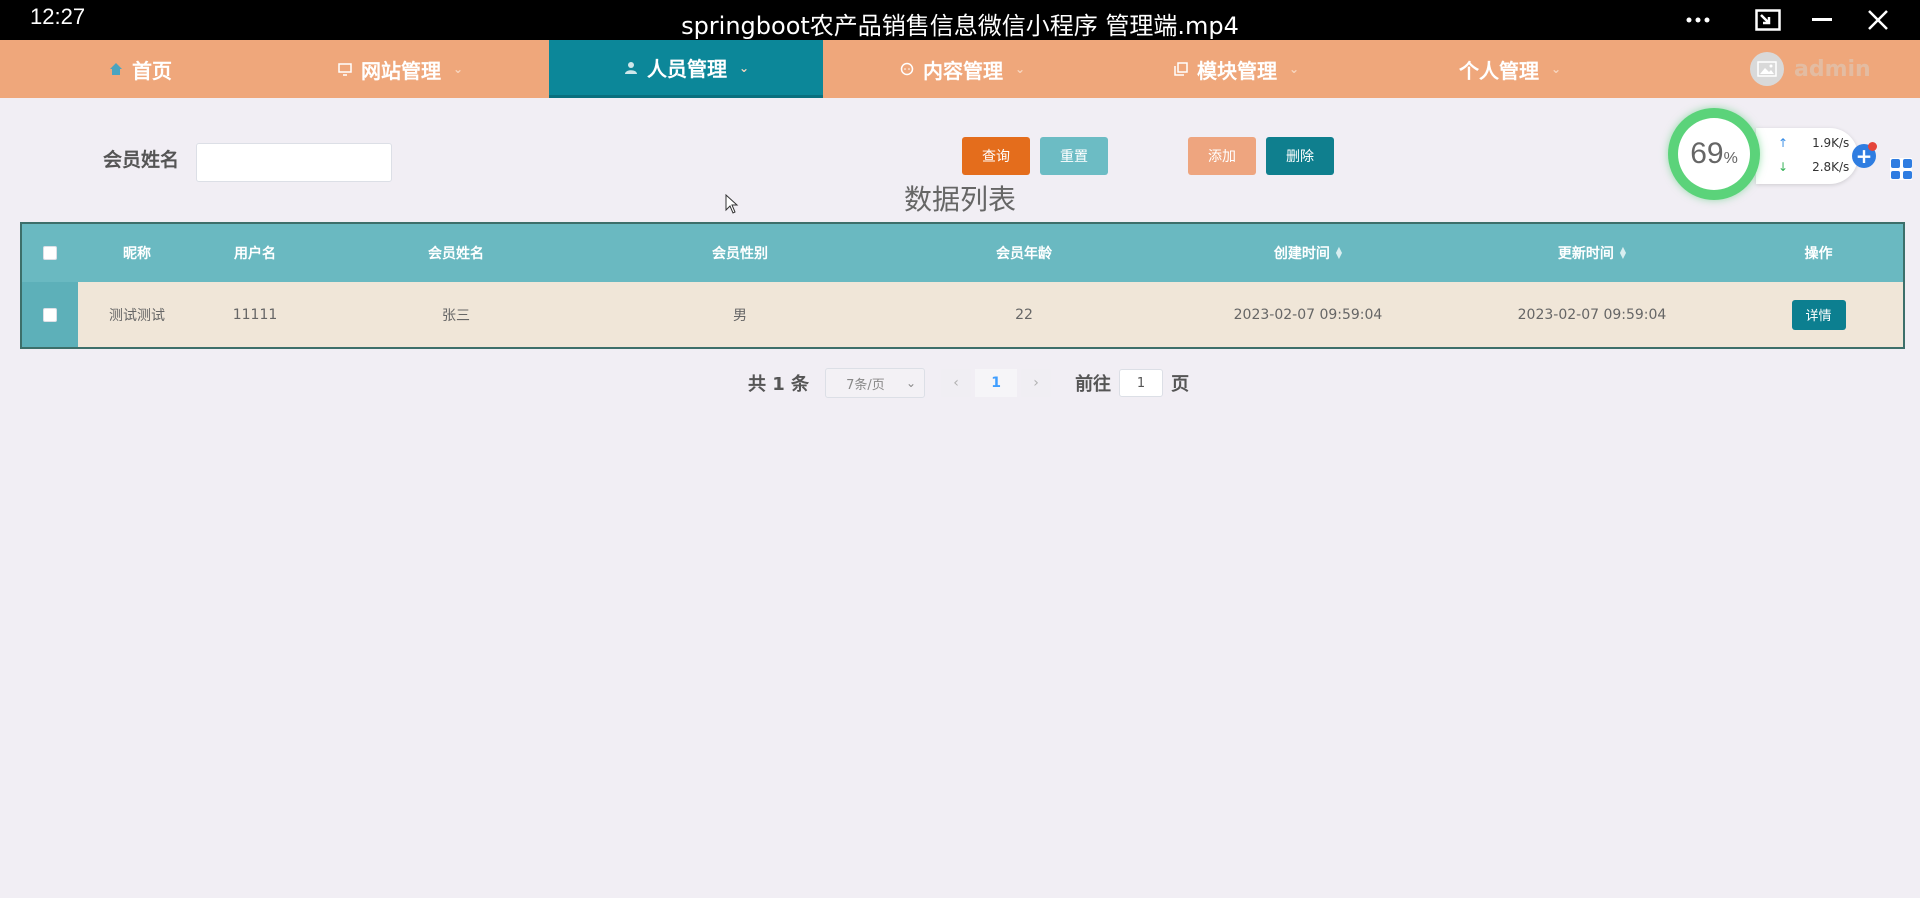  I want to click on more-icon, so click(1698, 20).